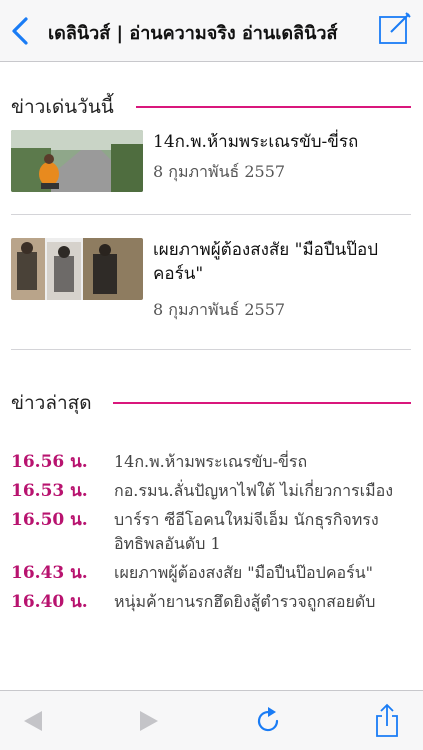  I want to click on news-headline: หนุ่มค้ายานรกฮึดยิงสู้ตำรวจถูกสอยดับ, so click(245, 601).